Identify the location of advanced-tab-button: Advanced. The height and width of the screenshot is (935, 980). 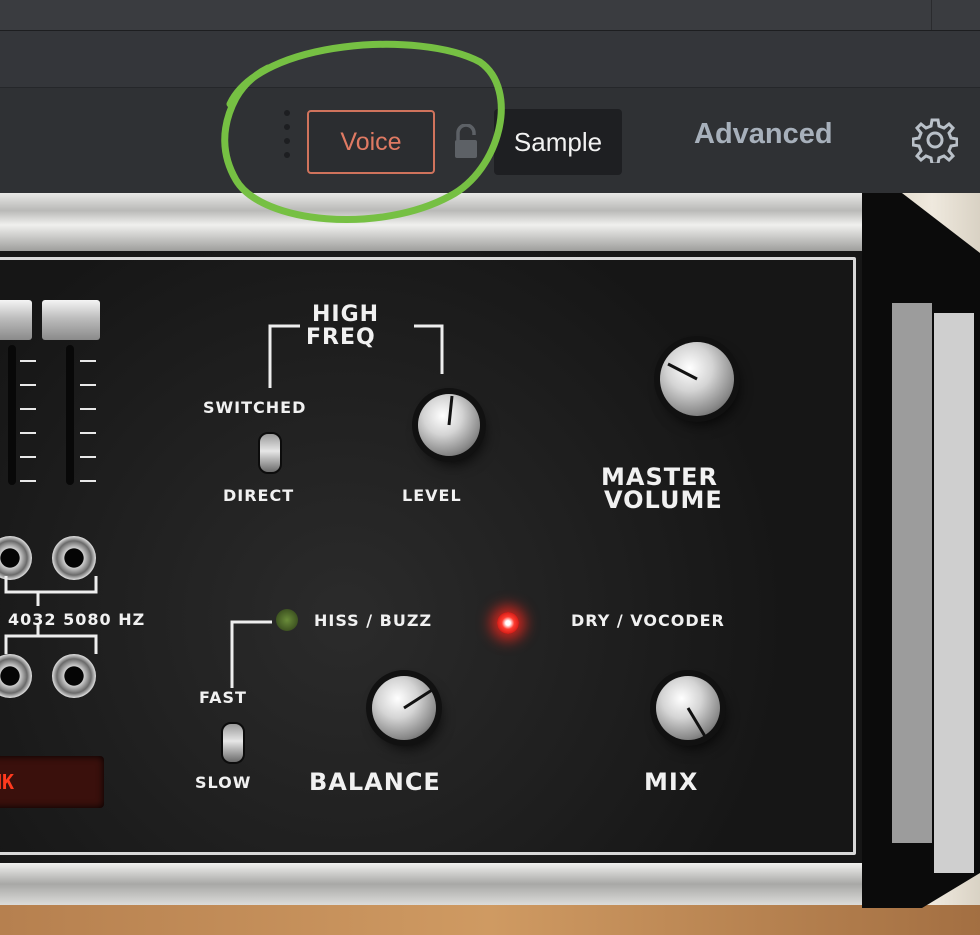
(763, 134).